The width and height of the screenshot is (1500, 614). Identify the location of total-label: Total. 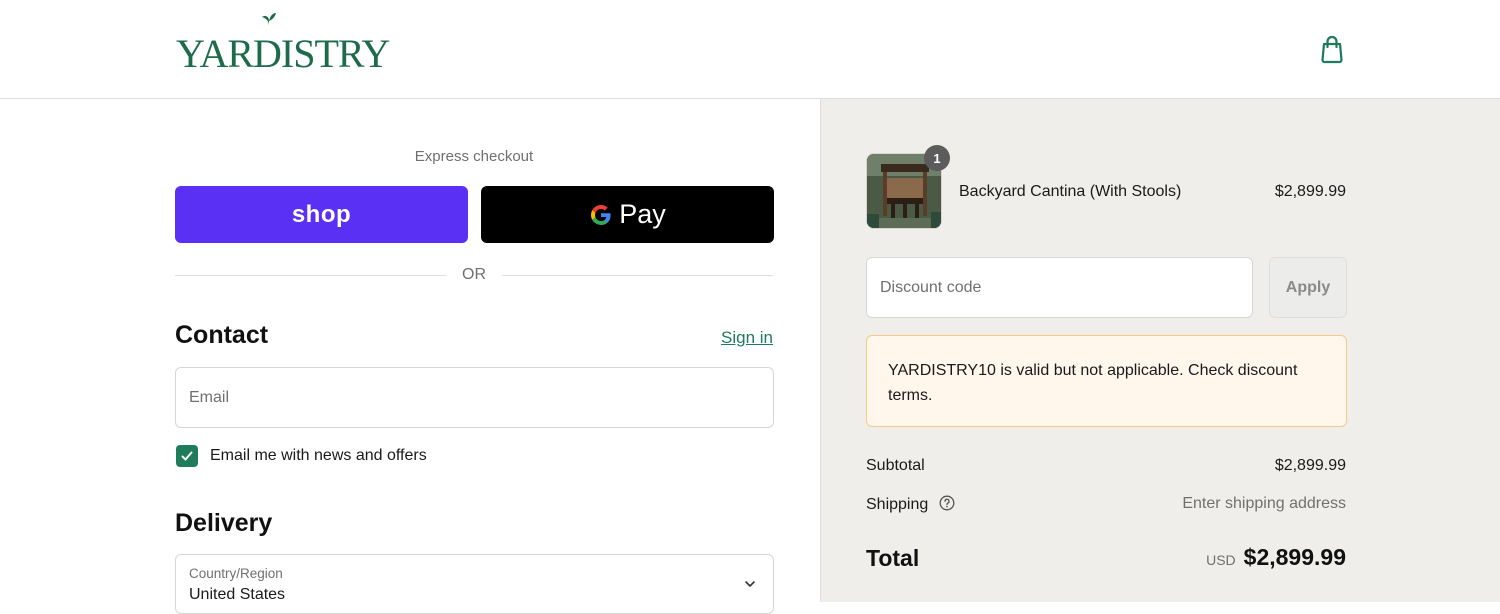
(893, 558).